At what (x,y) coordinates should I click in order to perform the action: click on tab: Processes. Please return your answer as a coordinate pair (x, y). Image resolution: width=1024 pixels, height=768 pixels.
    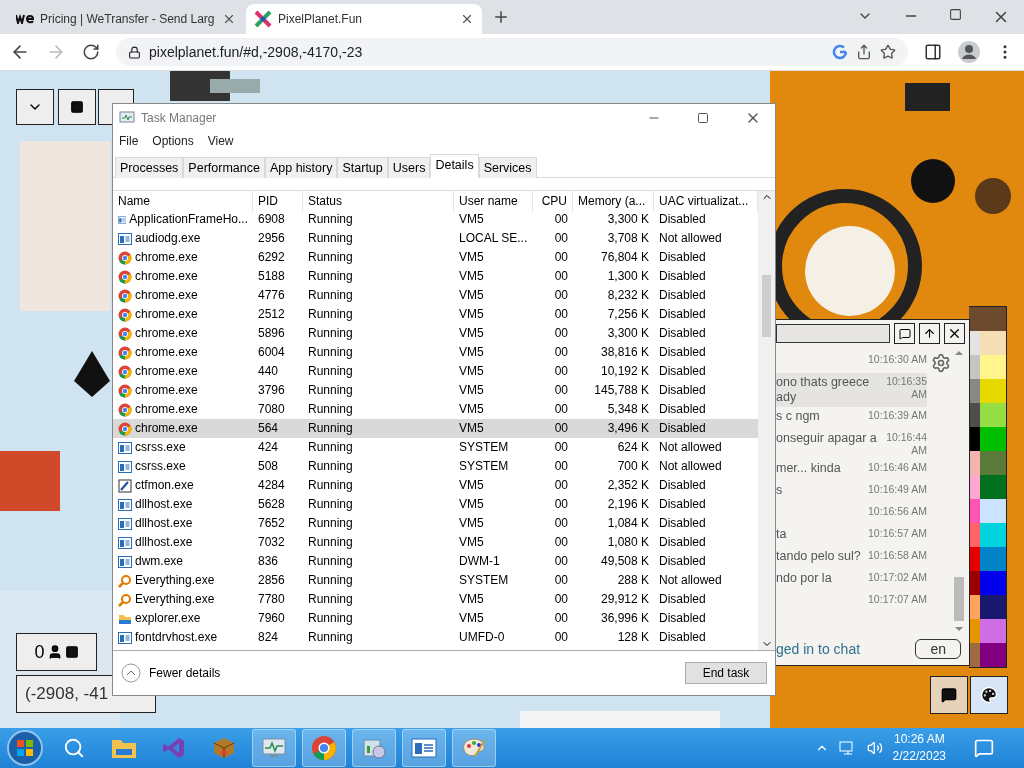
    Looking at the image, I should click on (149, 167).